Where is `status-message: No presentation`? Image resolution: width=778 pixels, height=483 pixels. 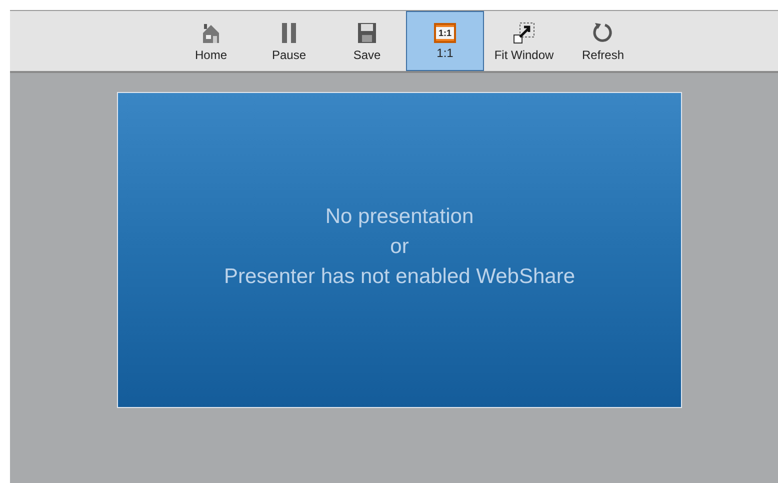
status-message: No presentation is located at coordinates (399, 216).